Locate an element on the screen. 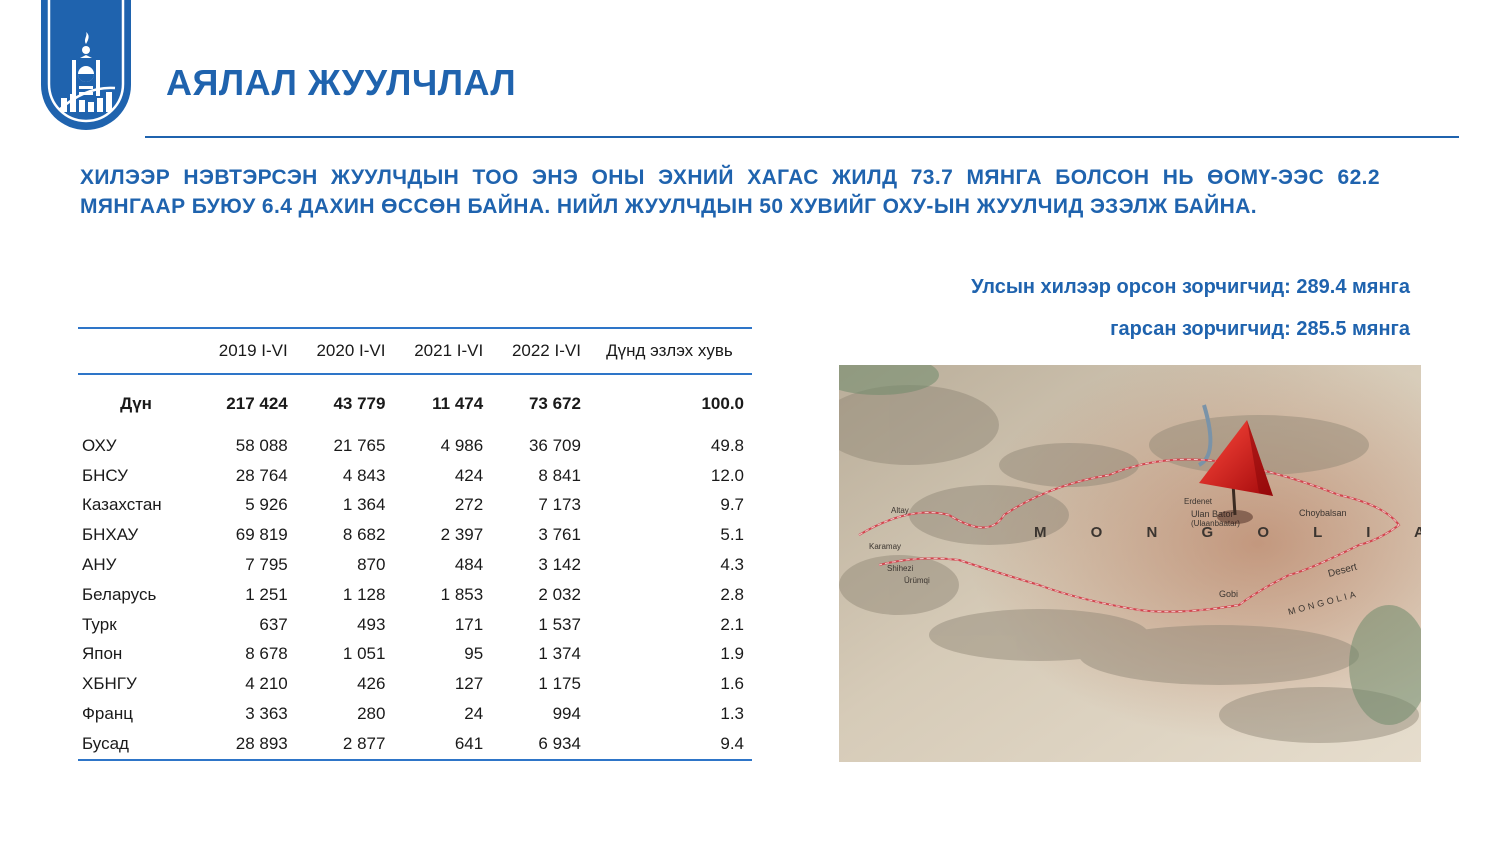 This screenshot has height=843, width=1500. table-cell: 36 709 is located at coordinates (554, 445).